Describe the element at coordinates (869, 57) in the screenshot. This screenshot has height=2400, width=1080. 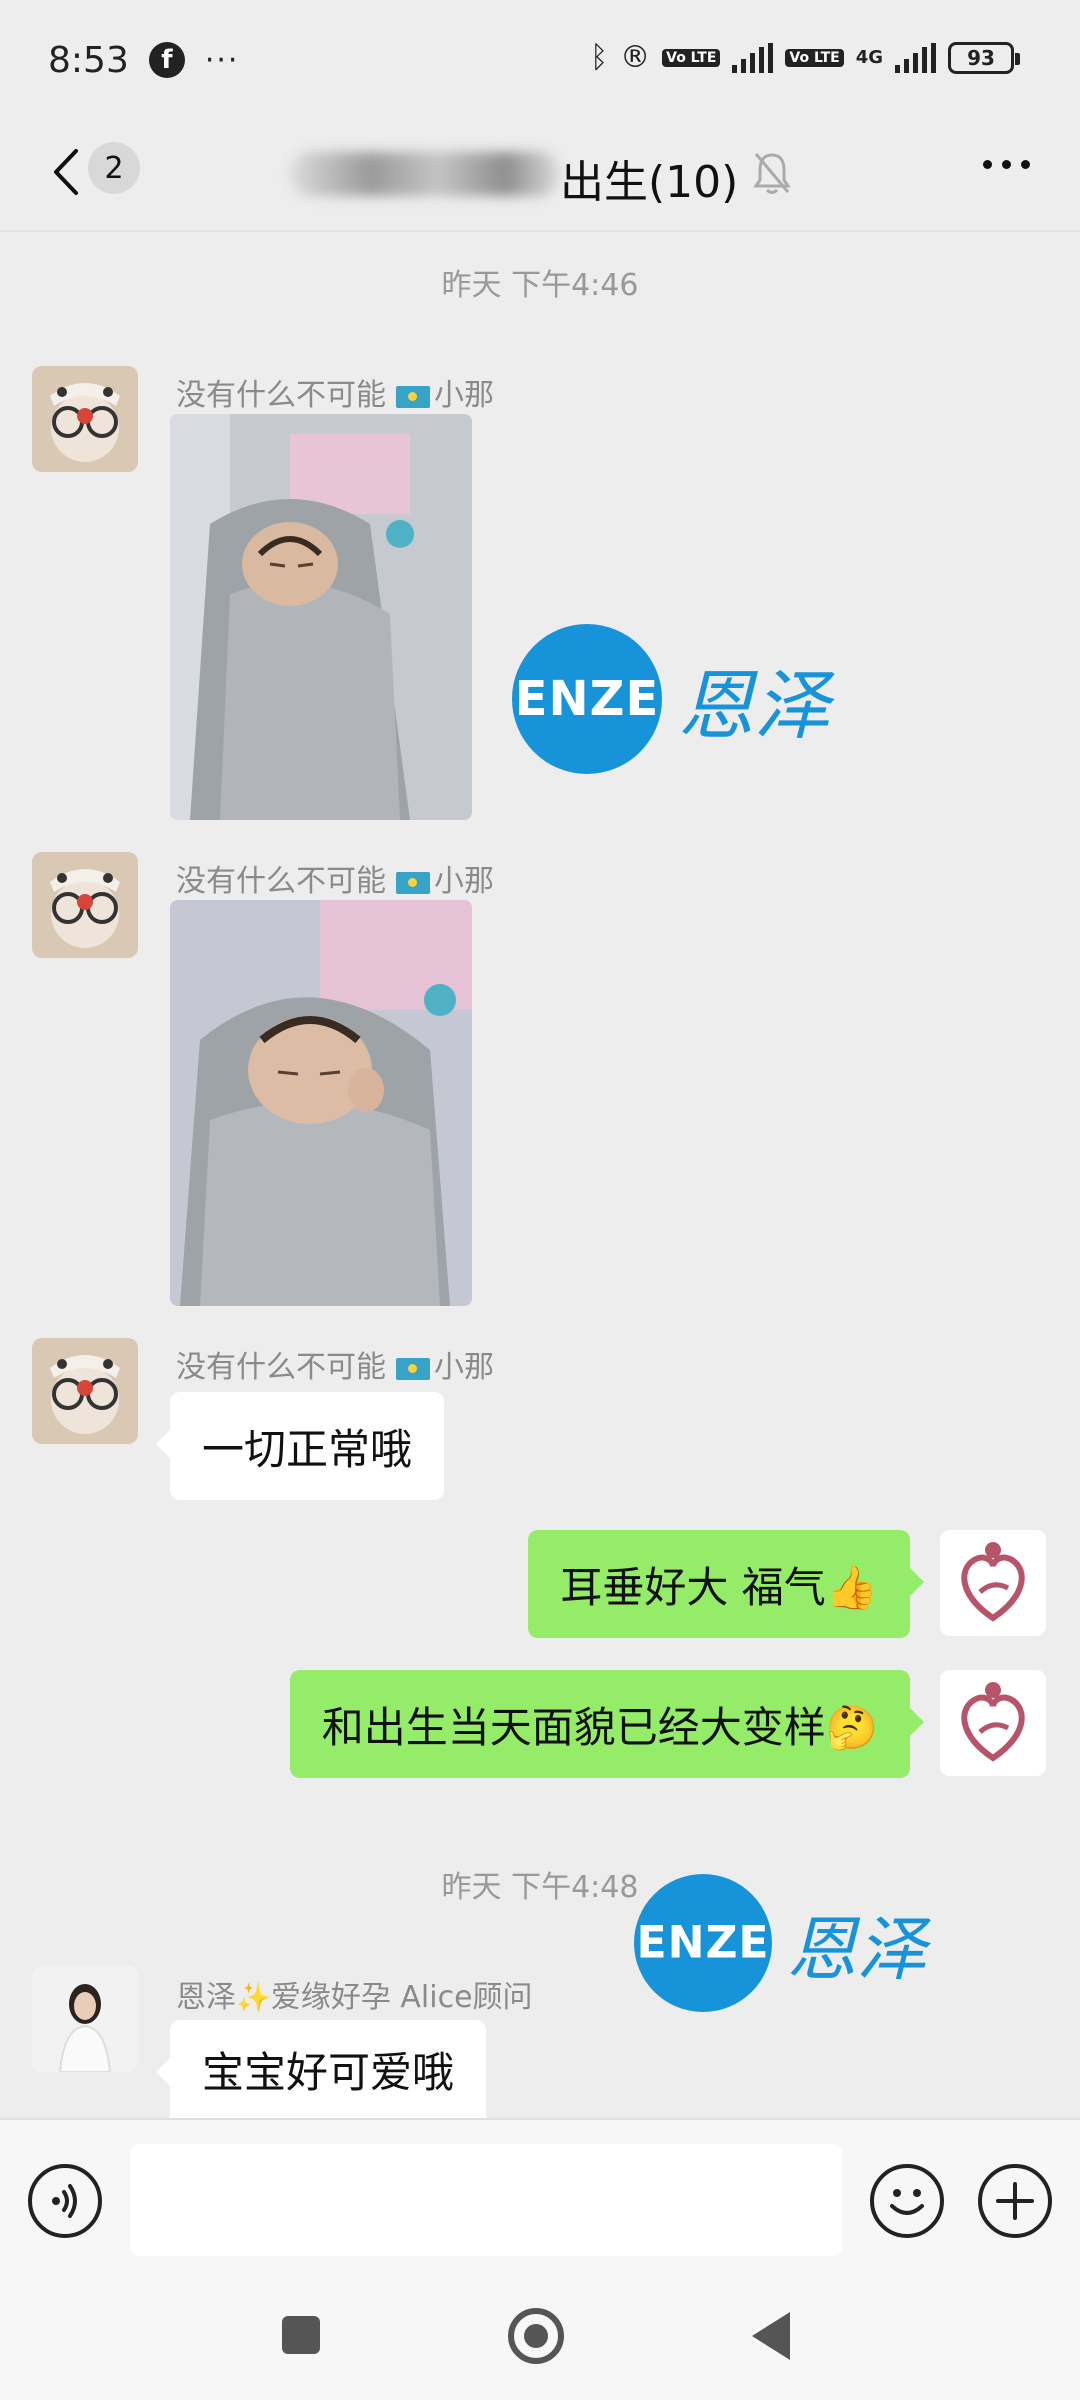
I see `network-type: 4G` at that location.